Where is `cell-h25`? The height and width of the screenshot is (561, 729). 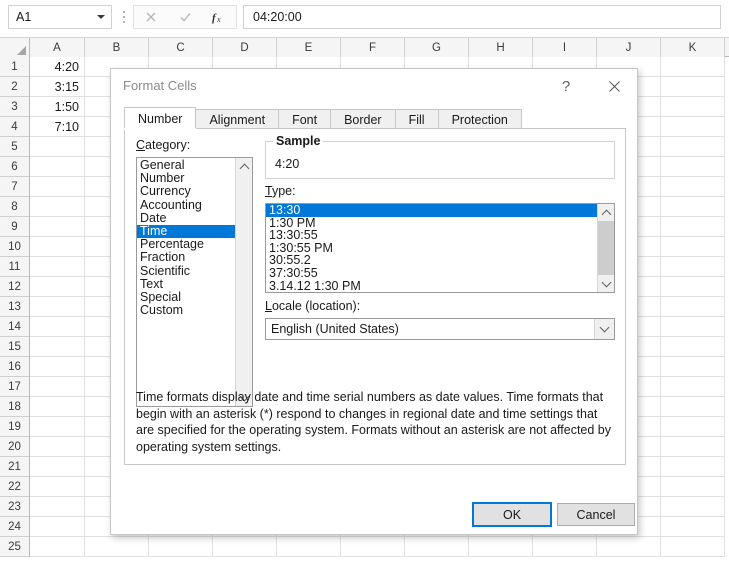 cell-h25 is located at coordinates (501, 547).